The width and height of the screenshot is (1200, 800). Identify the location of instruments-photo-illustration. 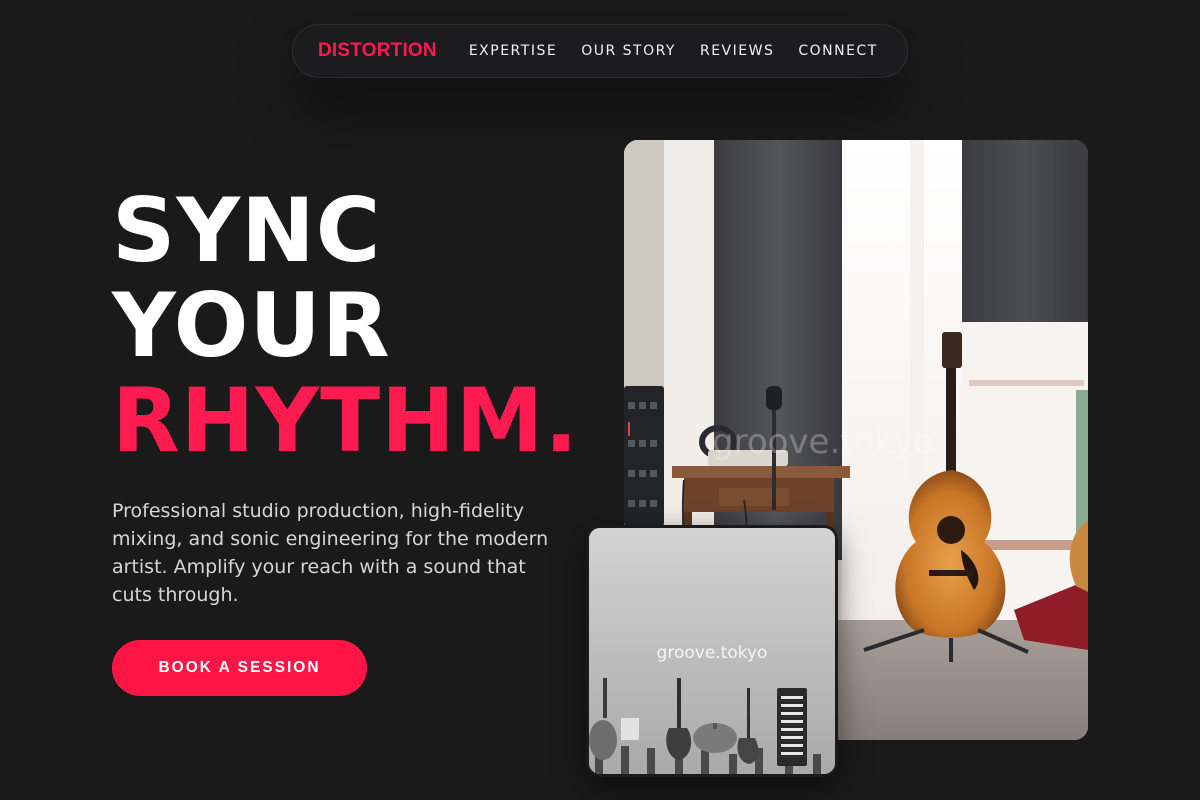
(712, 651).